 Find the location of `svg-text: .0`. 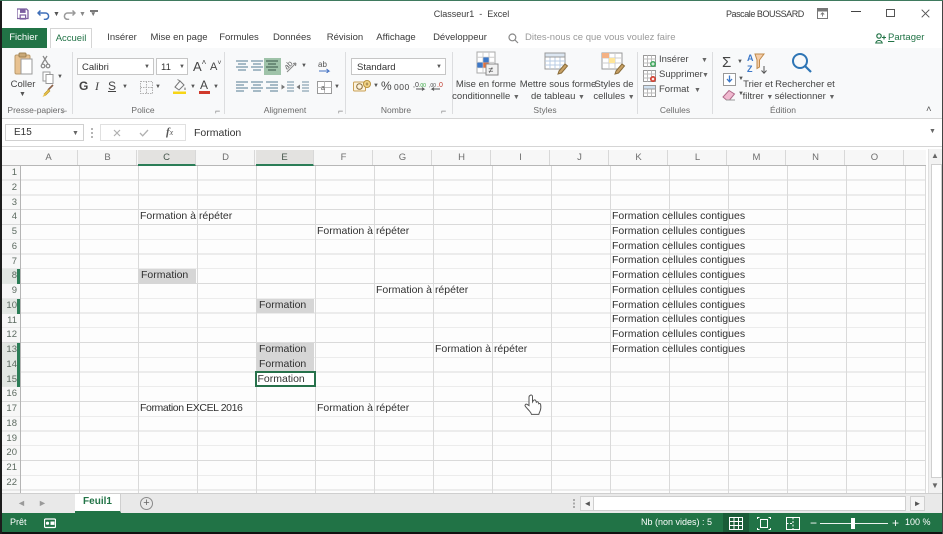

svg-text: .0 is located at coordinates (440, 85).